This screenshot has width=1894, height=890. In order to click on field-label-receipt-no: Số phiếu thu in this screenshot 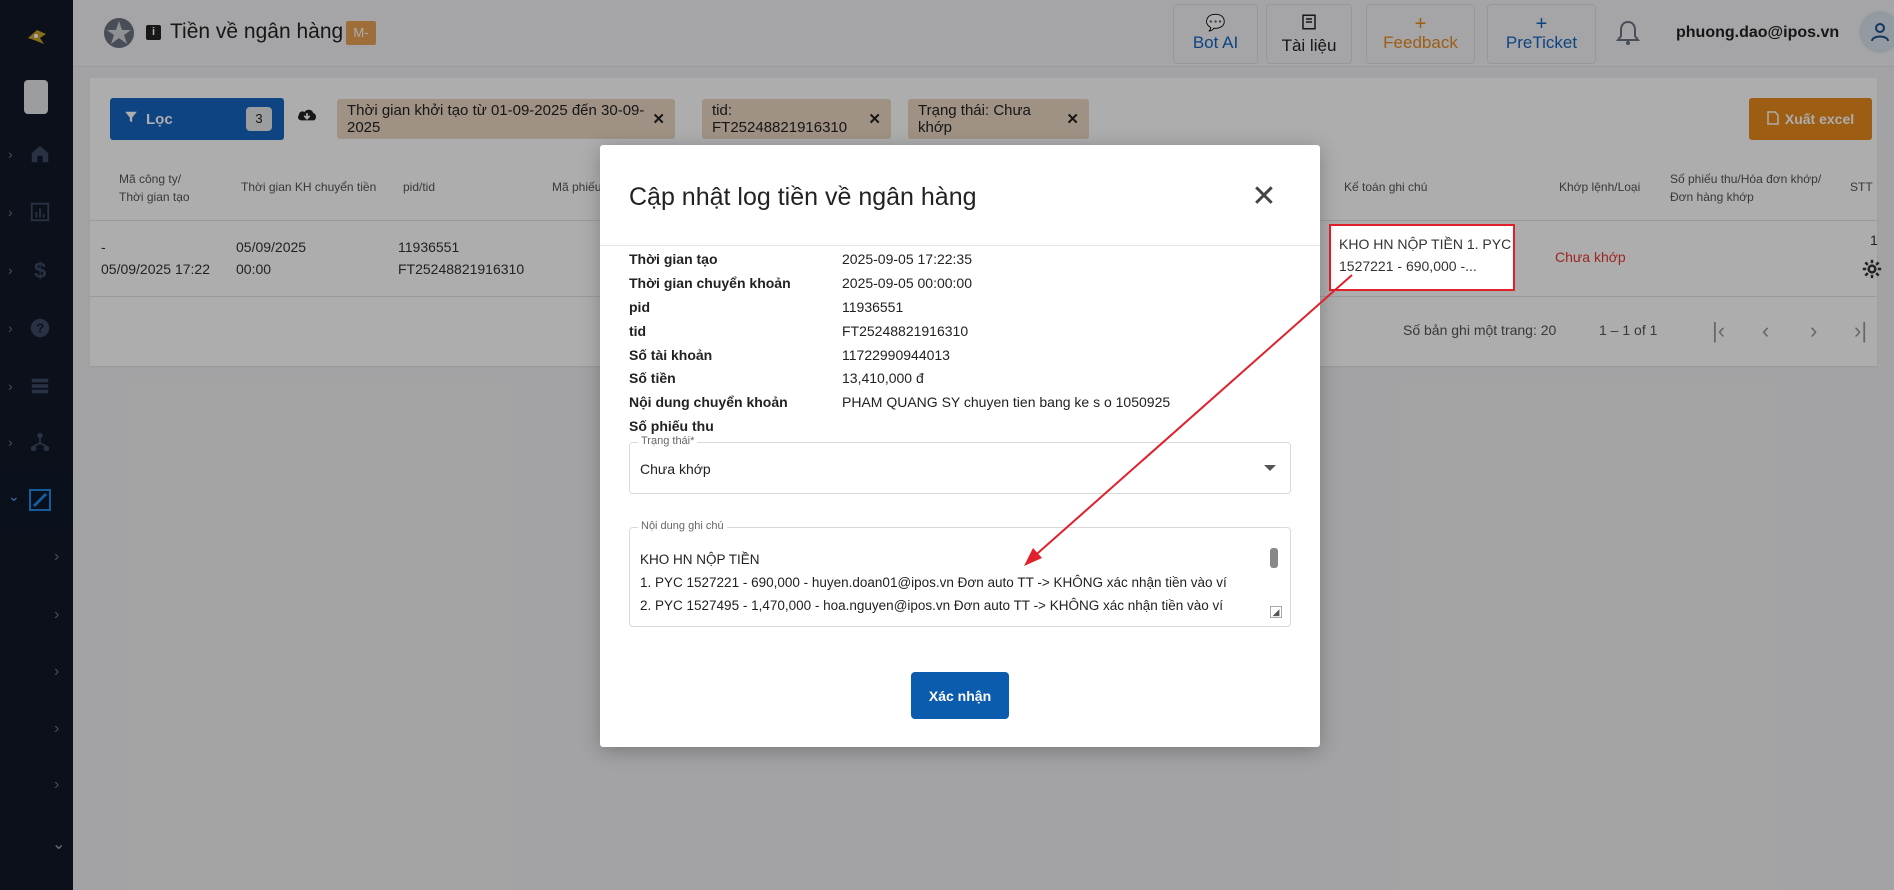, I will do `click(671, 426)`.